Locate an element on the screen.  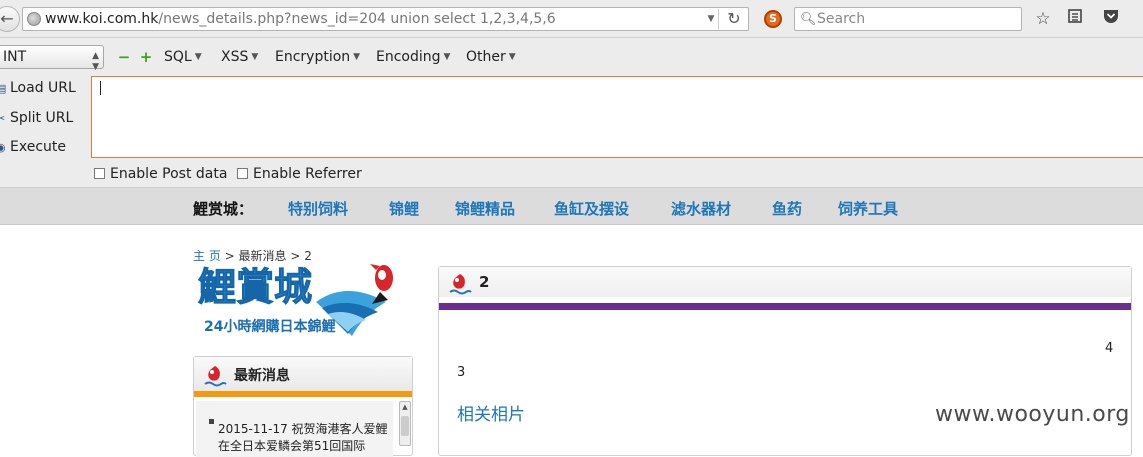
url-divider is located at coordinates (718, 19).